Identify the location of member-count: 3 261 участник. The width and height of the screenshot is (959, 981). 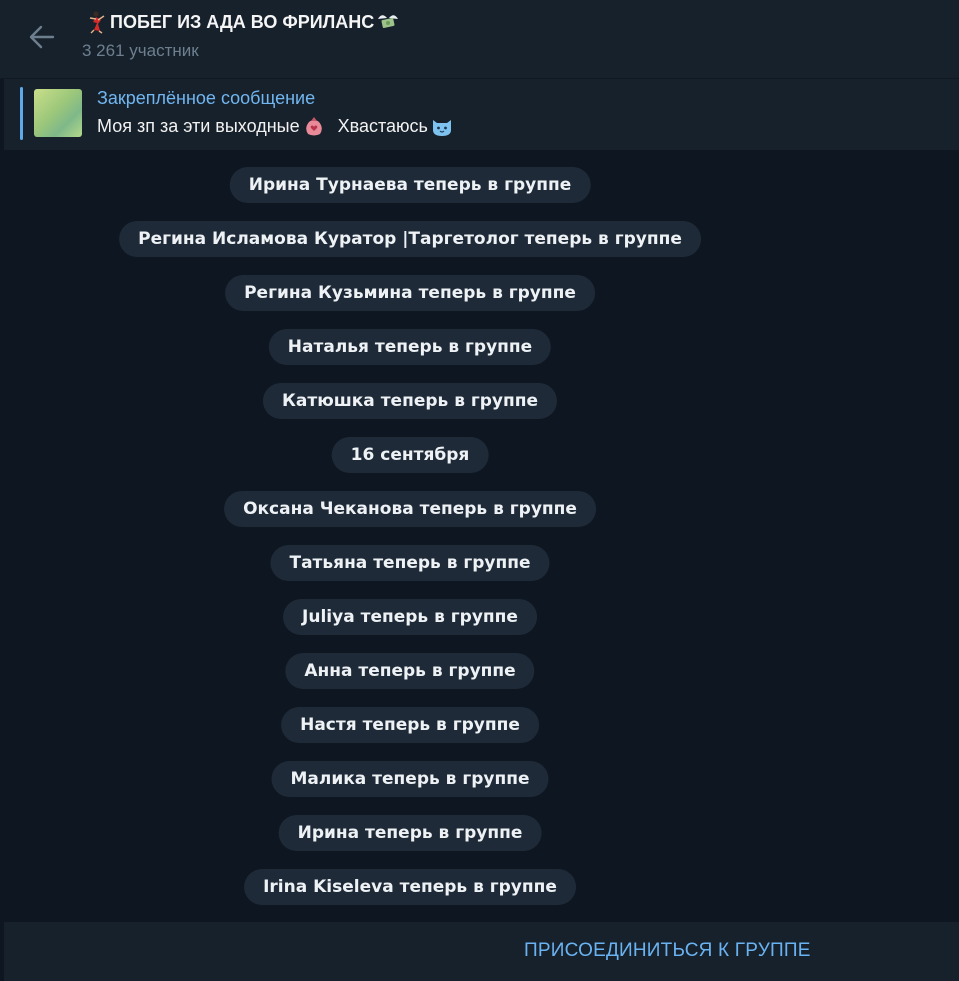
(140, 50).